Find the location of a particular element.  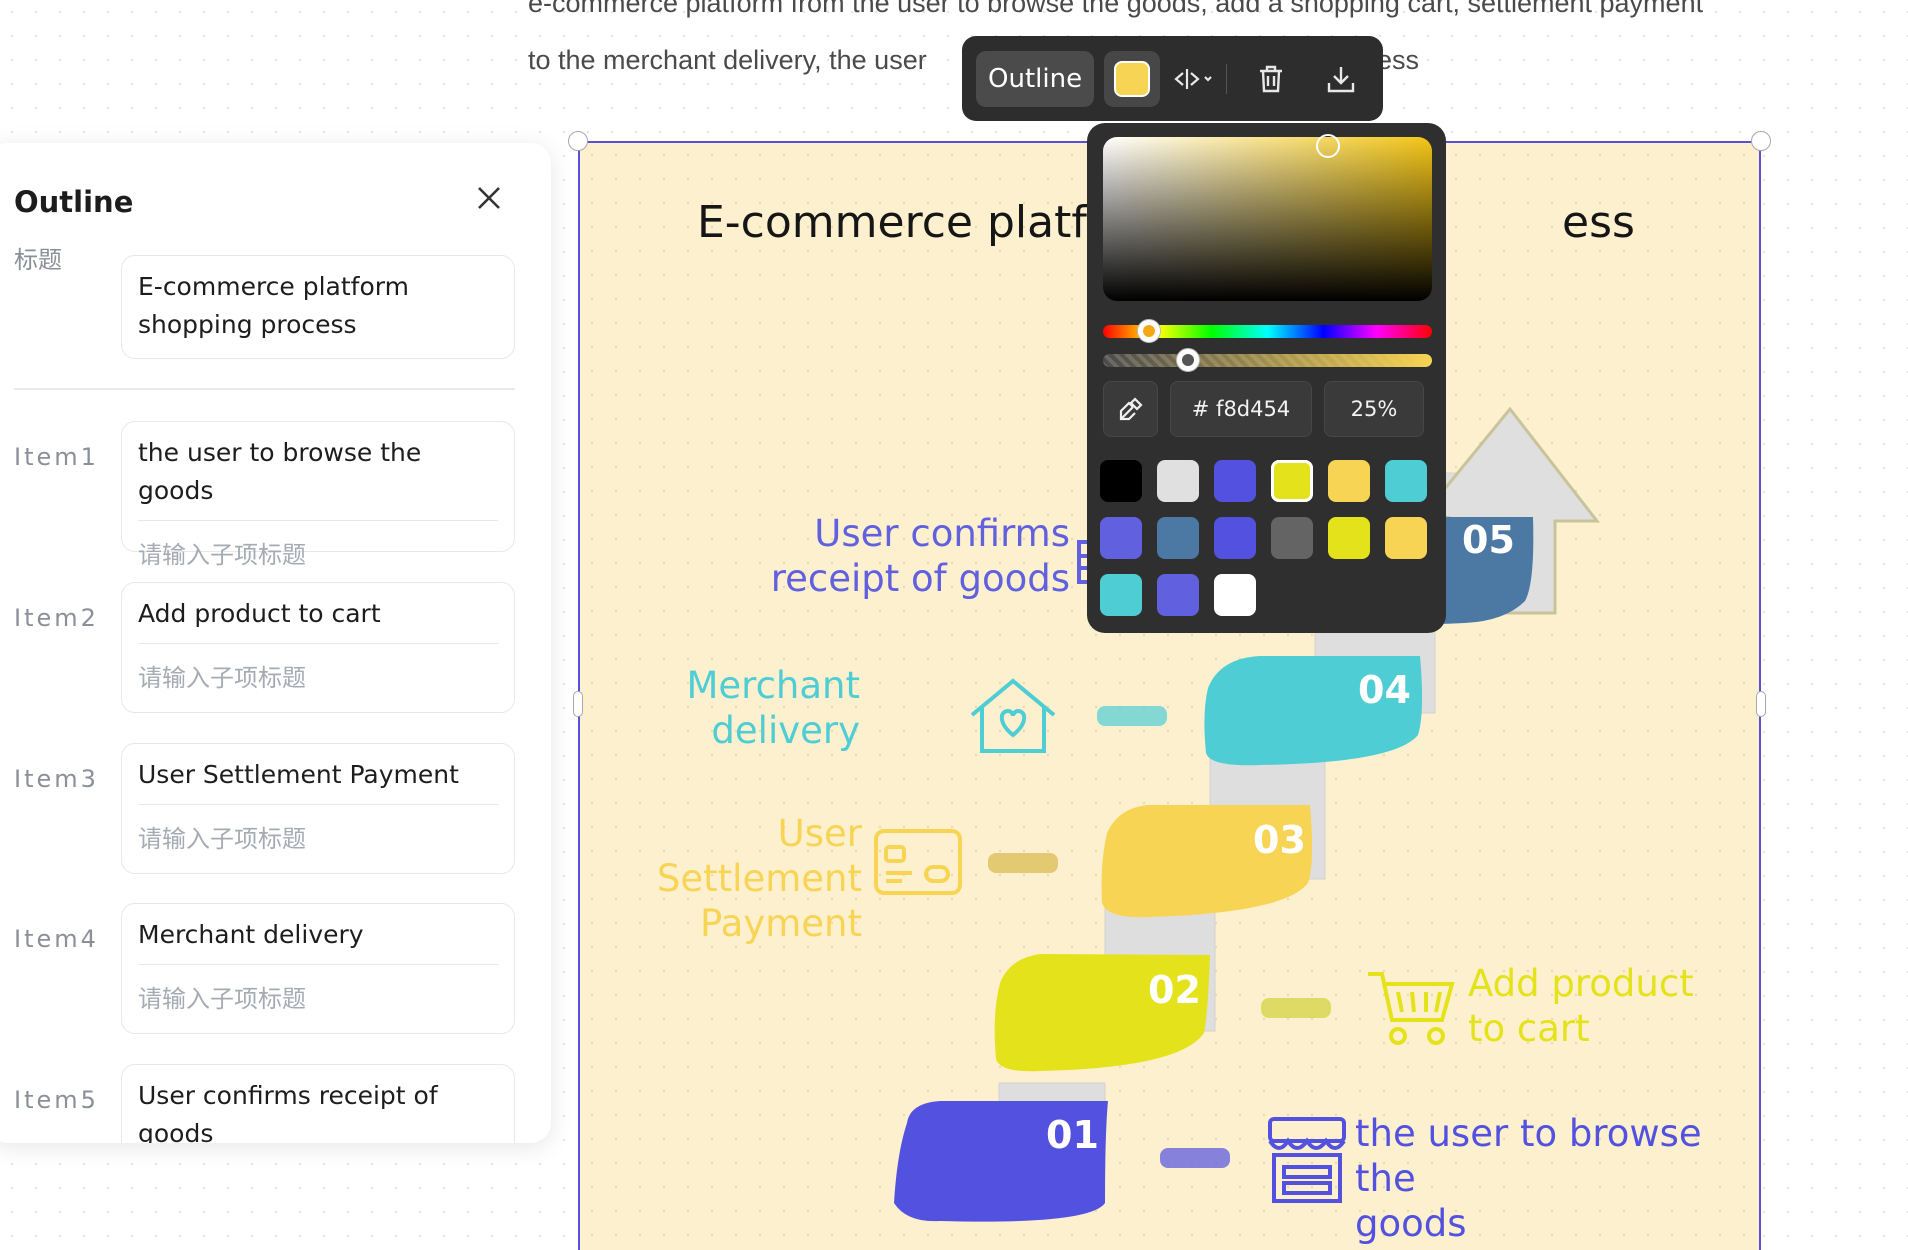

item2-subtitle-input: 请输入子项标题 is located at coordinates (318, 668).